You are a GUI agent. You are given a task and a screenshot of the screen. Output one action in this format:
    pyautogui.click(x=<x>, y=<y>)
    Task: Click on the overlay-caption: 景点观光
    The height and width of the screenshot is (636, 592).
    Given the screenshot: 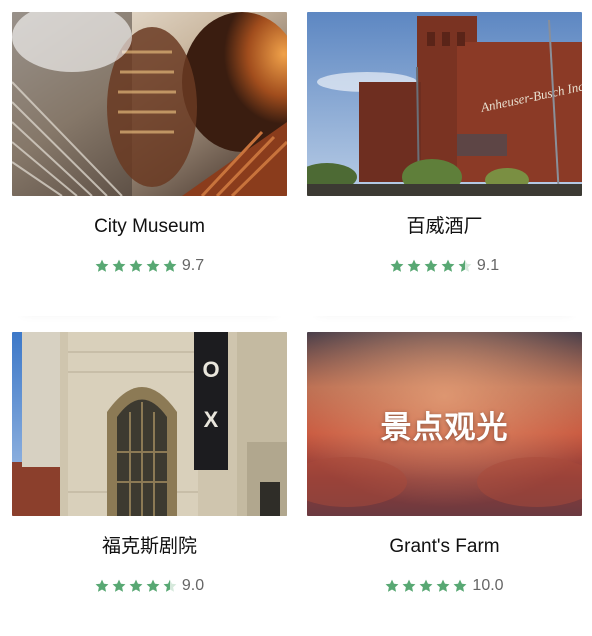 What is the action you would take?
    pyautogui.click(x=444, y=427)
    